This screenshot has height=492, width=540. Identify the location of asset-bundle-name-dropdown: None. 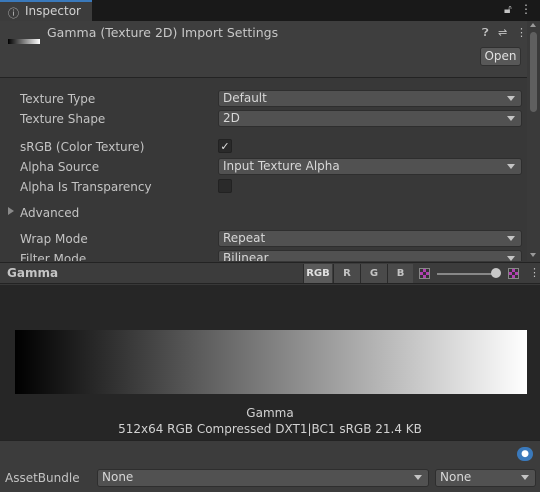
(263, 478).